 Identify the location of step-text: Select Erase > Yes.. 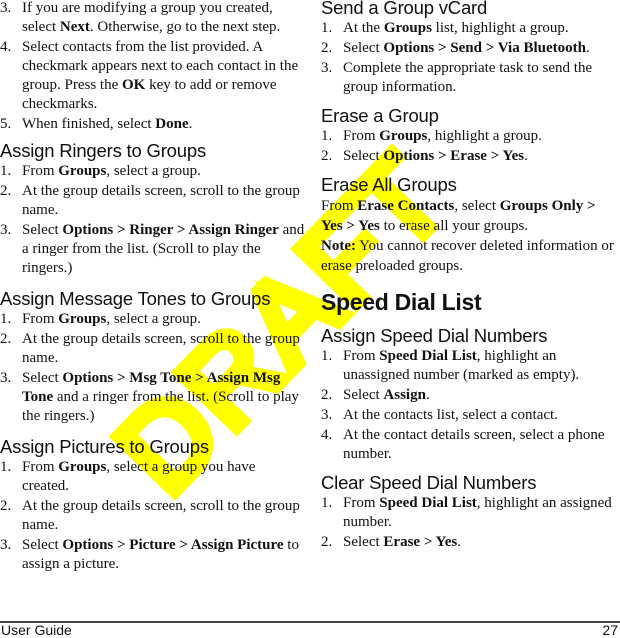
(402, 542).